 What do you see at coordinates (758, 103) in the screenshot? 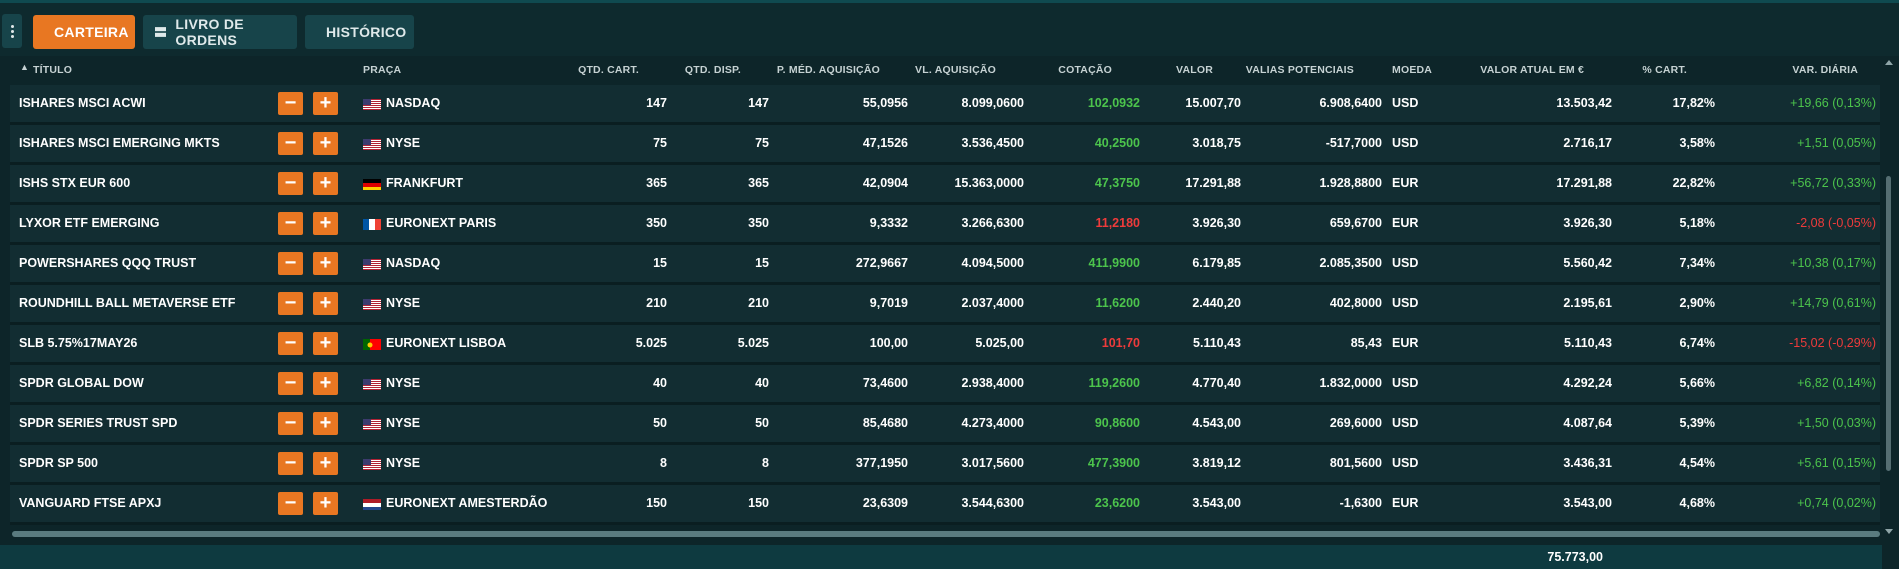
I see `qtd-disp-cell: 147` at bounding box center [758, 103].